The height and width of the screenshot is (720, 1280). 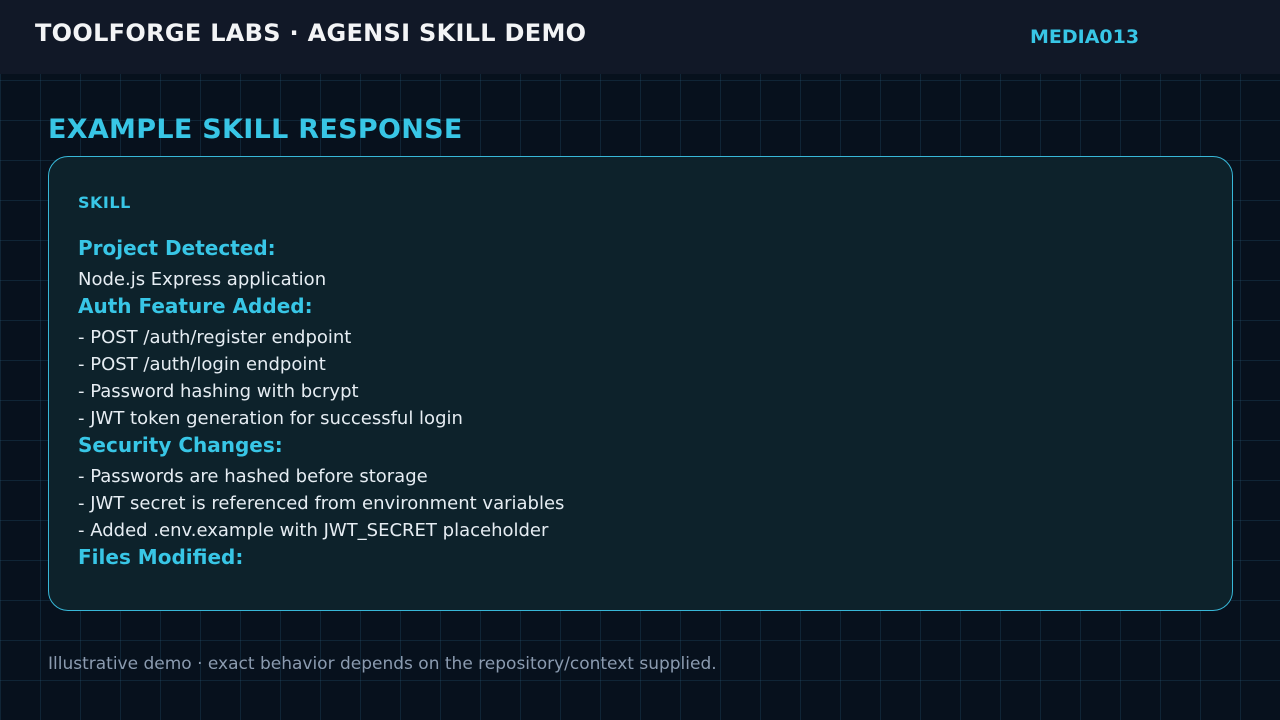 What do you see at coordinates (218, 391) in the screenshot?
I see `response-line: - Password hashing with bcrypt` at bounding box center [218, 391].